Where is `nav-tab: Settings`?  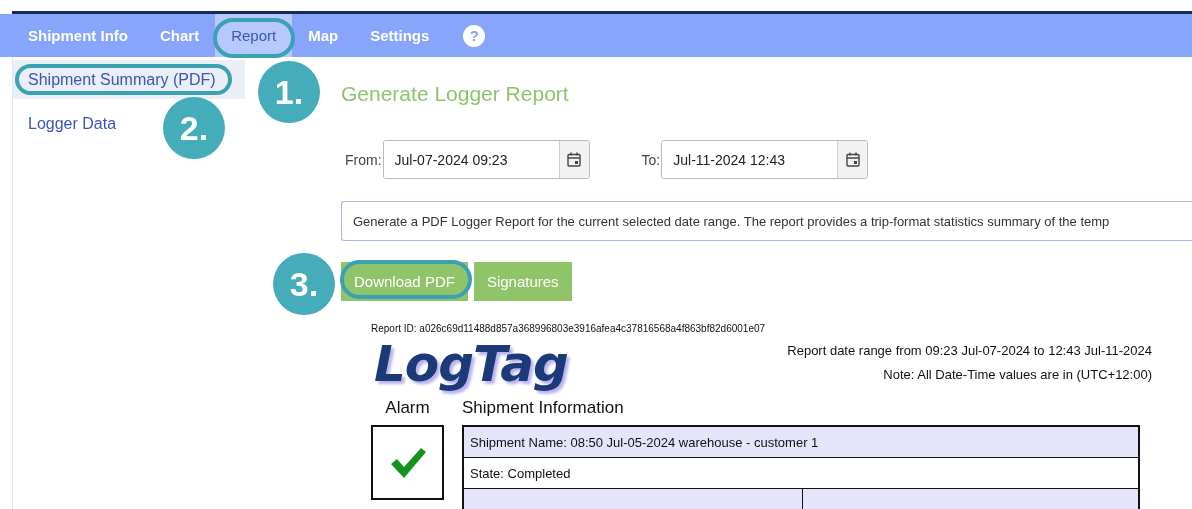
nav-tab: Settings is located at coordinates (400, 35).